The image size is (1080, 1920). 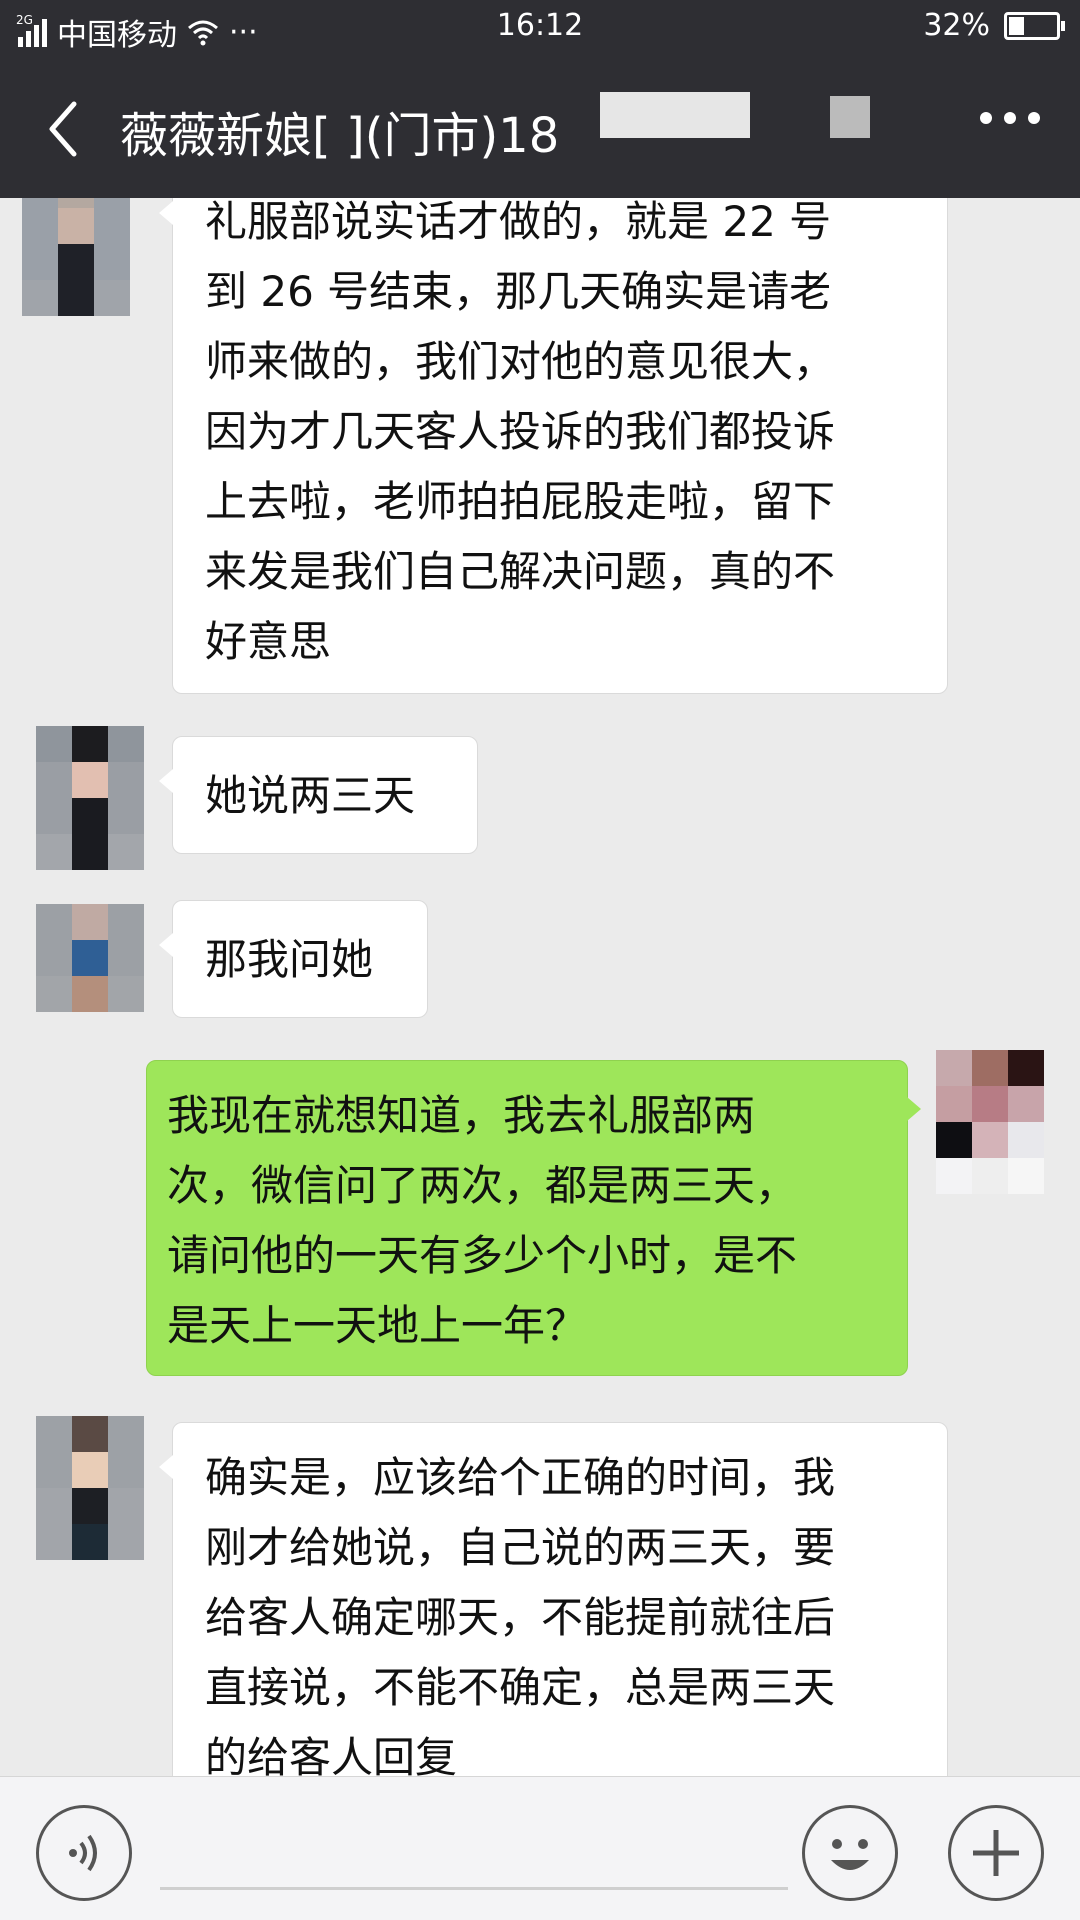 I want to click on voice-waves, so click(x=83, y=1853).